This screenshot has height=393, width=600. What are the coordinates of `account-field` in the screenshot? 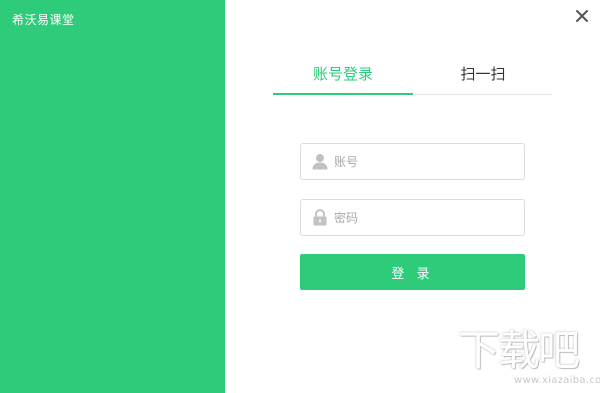 It's located at (412, 161).